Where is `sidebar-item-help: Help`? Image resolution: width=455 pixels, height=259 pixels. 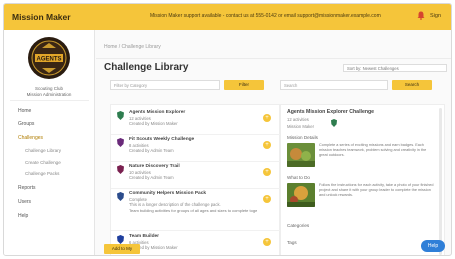 sidebar-item-help: Help is located at coordinates (23, 216).